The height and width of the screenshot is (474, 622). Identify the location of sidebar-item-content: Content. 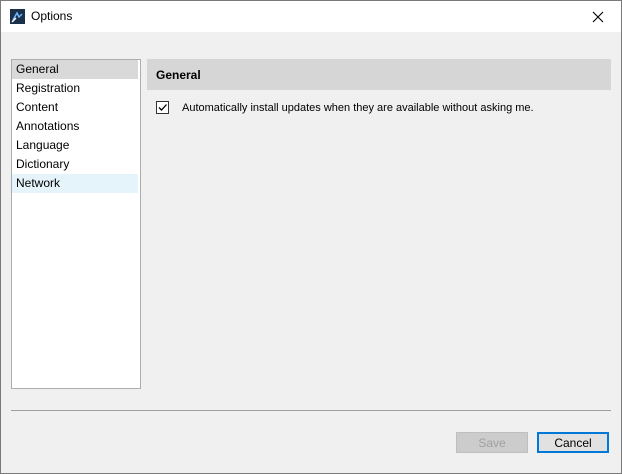
(75, 107).